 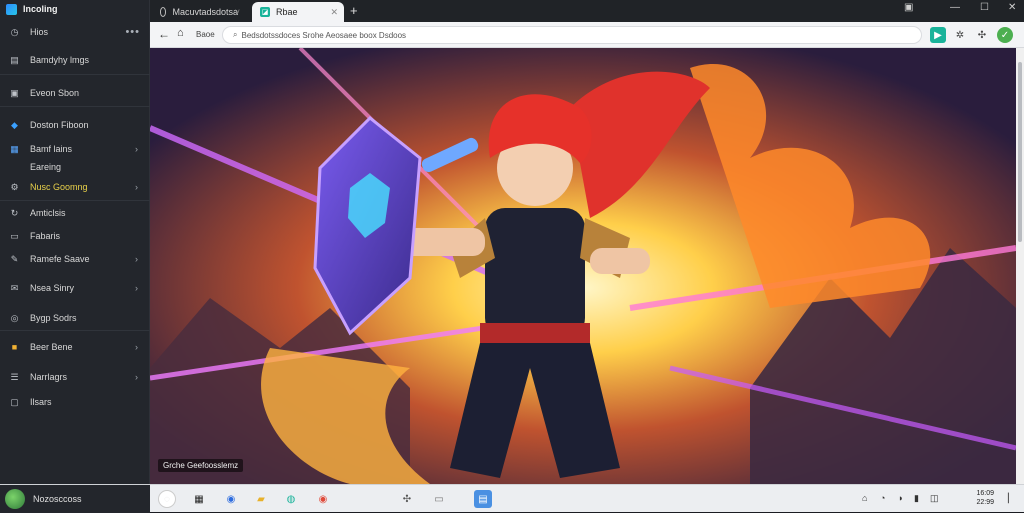 What do you see at coordinates (14, 287) in the screenshot?
I see `mail-icon: ✉` at bounding box center [14, 287].